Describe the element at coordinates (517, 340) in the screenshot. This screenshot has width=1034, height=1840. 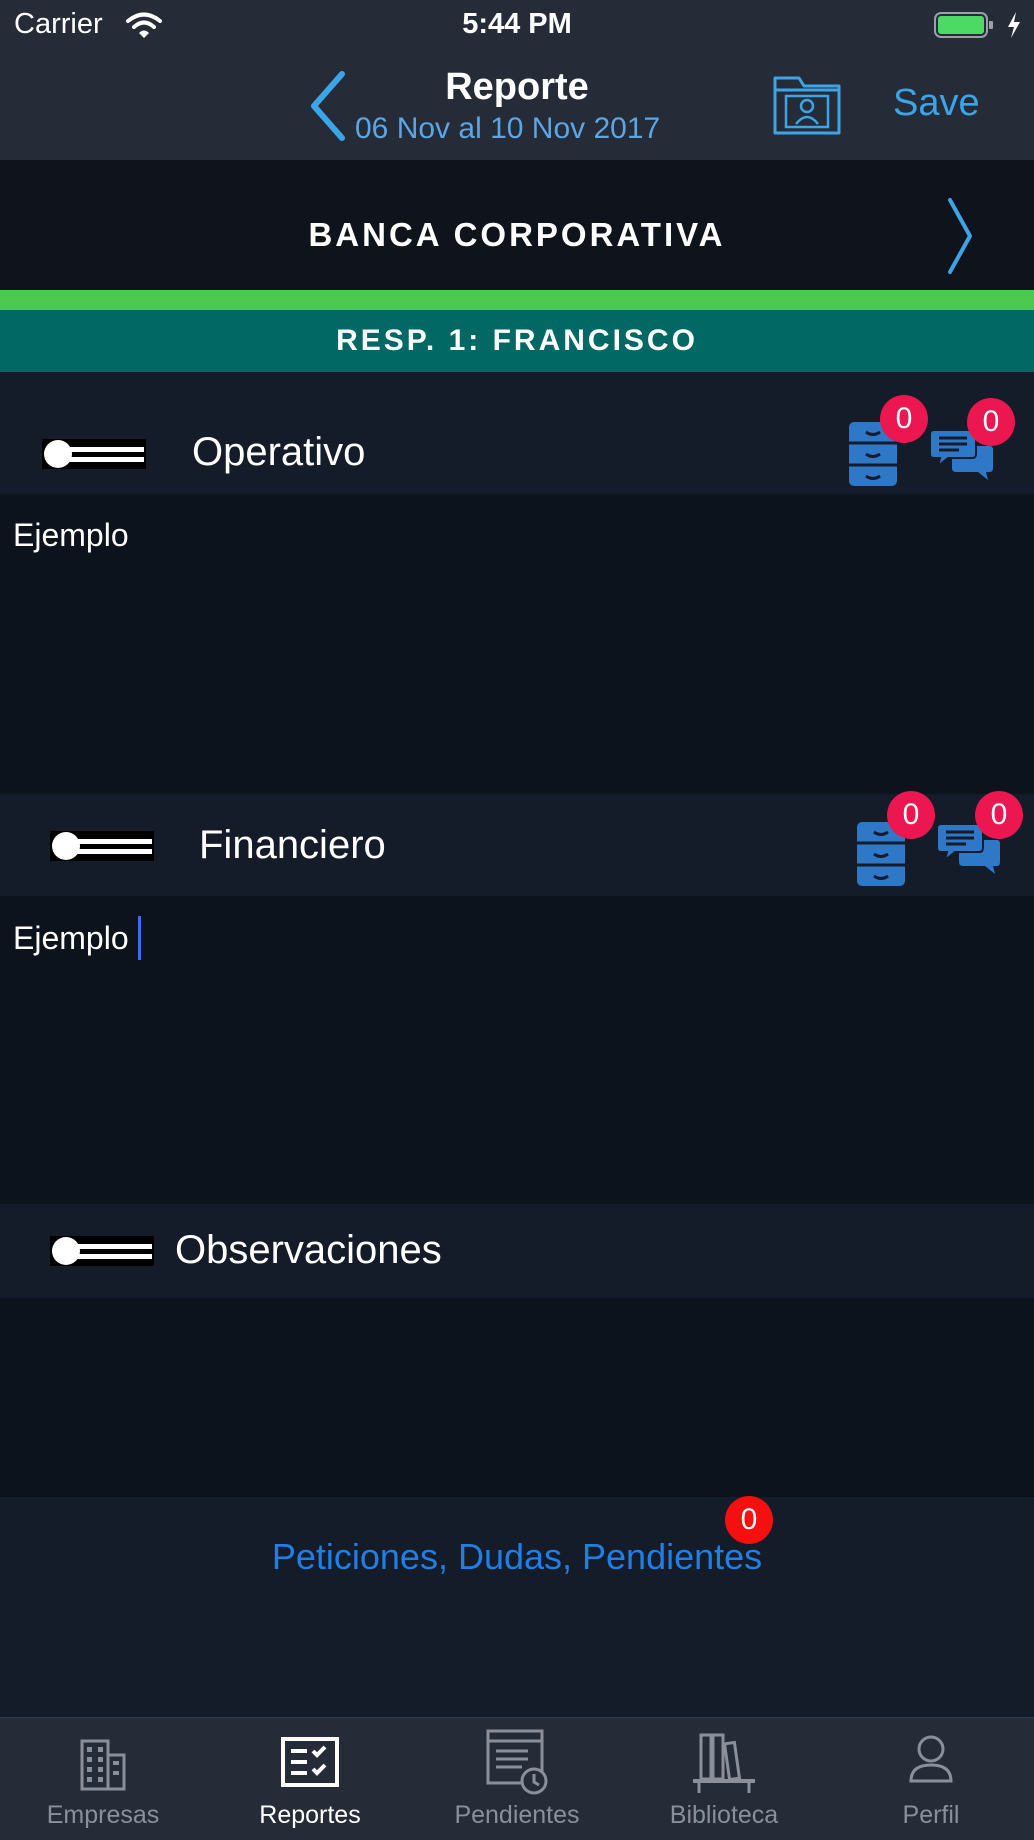
I see `responsible-label: RESP. 1: FRANCISCO` at that location.